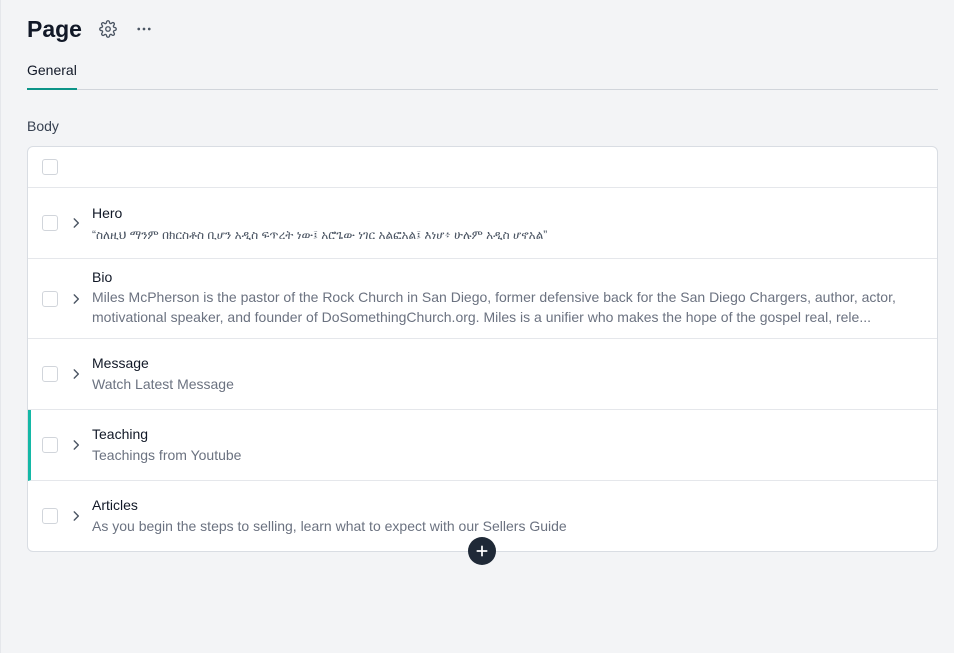 This screenshot has height=653, width=954. I want to click on item-title: Teaching, so click(120, 434).